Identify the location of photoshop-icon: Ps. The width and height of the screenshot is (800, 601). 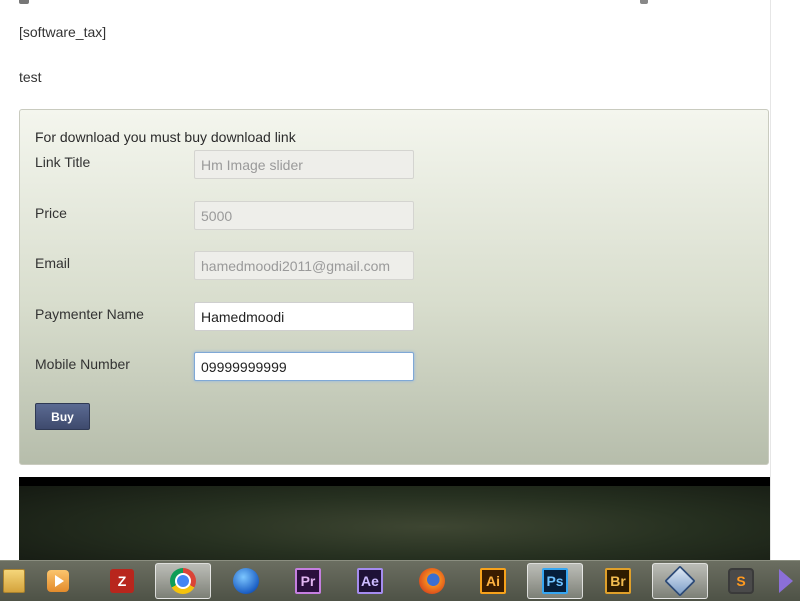
(555, 581).